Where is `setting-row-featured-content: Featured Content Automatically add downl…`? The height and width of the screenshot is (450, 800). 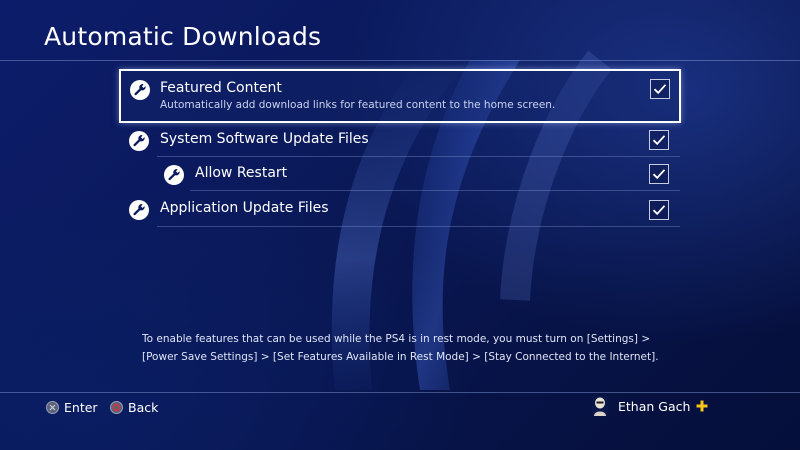 setting-row-featured-content: Featured Content Automatically add downl… is located at coordinates (400, 96).